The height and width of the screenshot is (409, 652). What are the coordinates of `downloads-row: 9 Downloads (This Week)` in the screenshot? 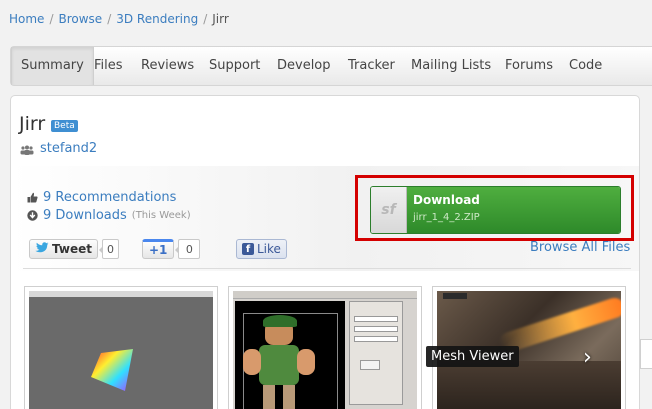 It's located at (109, 215).